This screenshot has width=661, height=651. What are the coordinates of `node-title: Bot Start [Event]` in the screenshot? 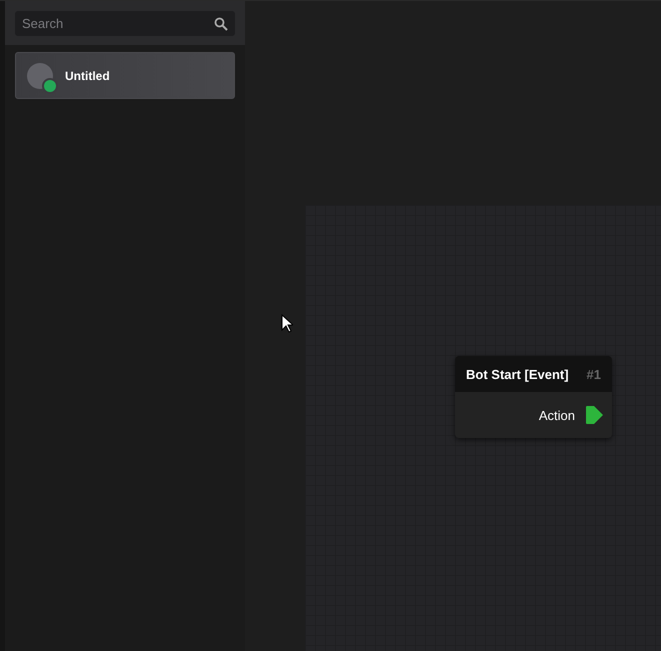 It's located at (517, 374).